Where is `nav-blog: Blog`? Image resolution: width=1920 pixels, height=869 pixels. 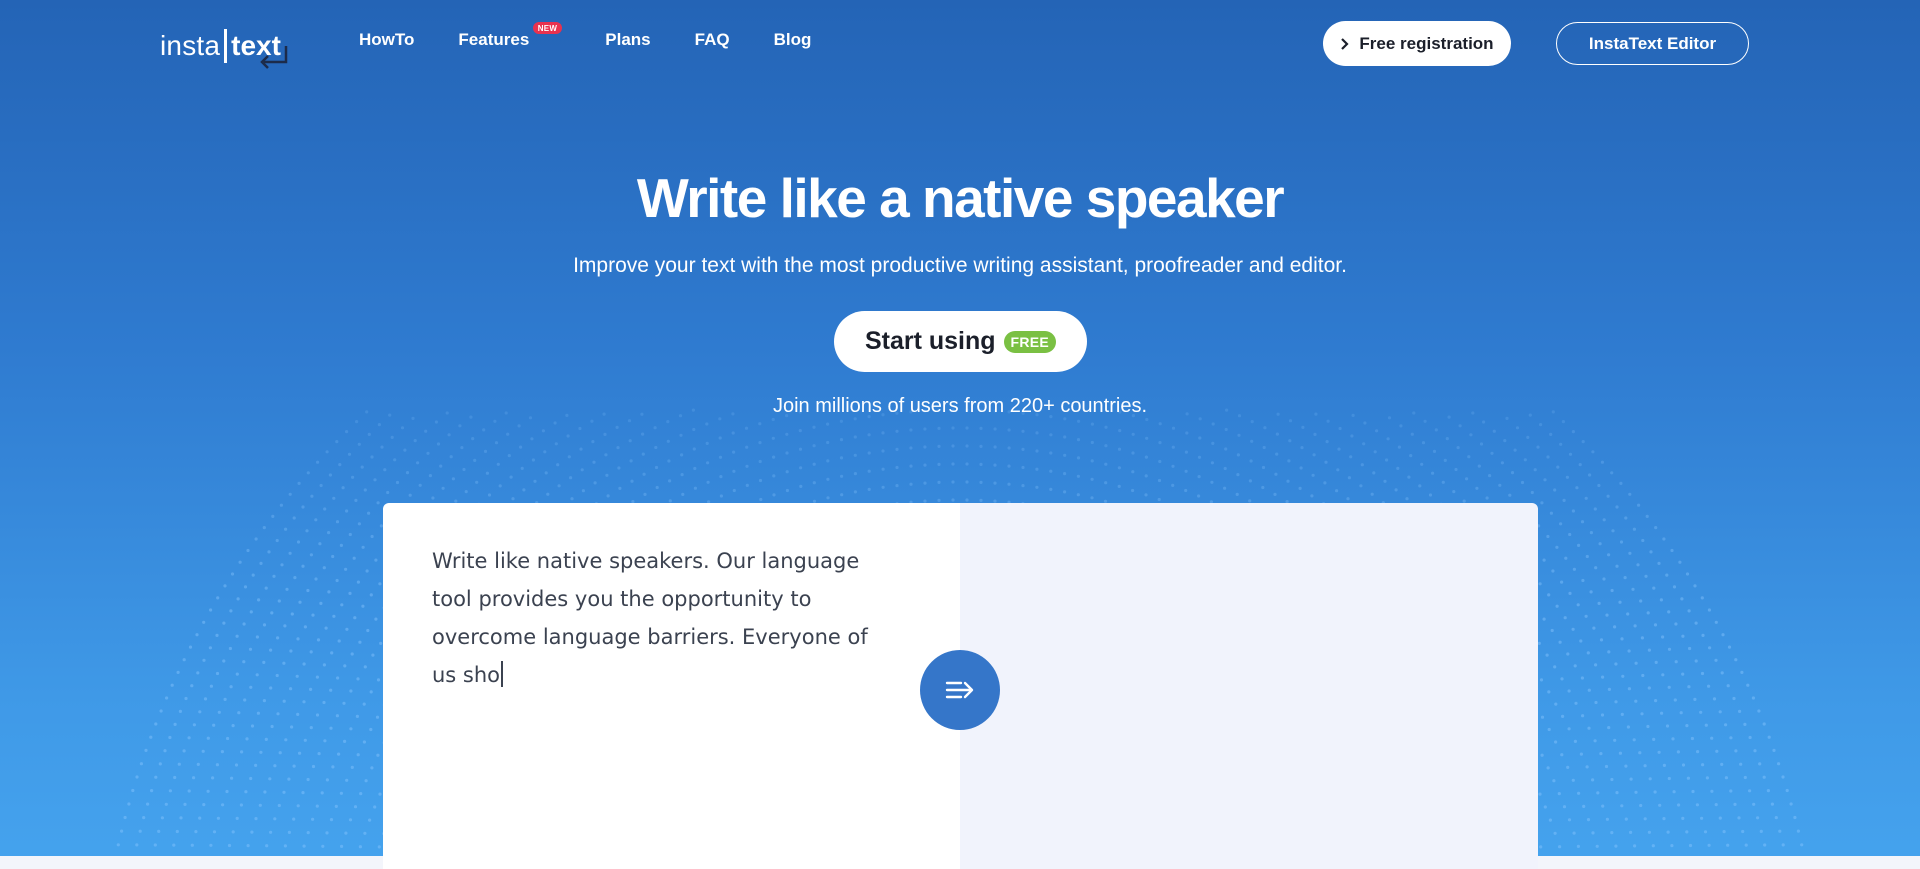 nav-blog: Blog is located at coordinates (793, 40).